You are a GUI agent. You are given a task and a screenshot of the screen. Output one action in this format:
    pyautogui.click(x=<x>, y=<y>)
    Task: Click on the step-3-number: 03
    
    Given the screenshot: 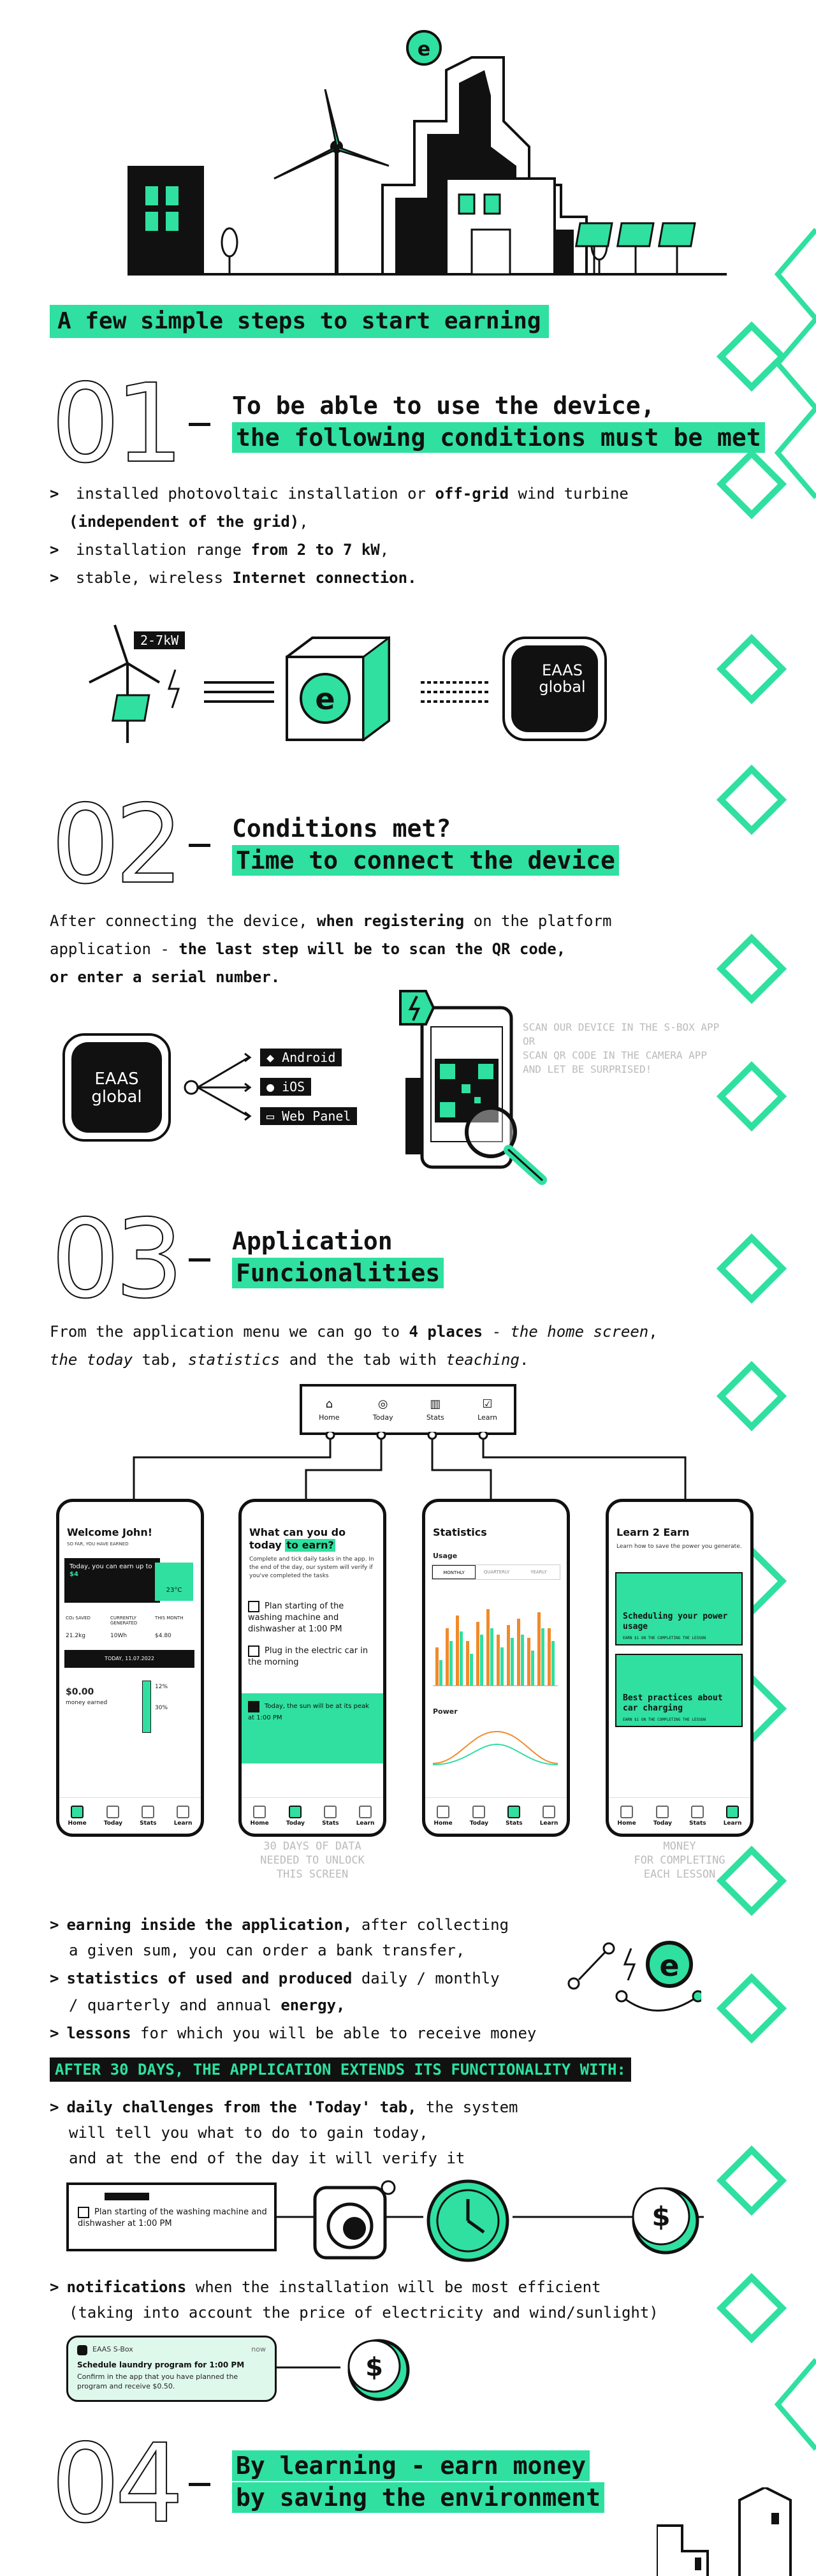 What is the action you would take?
    pyautogui.click(x=117, y=1259)
    